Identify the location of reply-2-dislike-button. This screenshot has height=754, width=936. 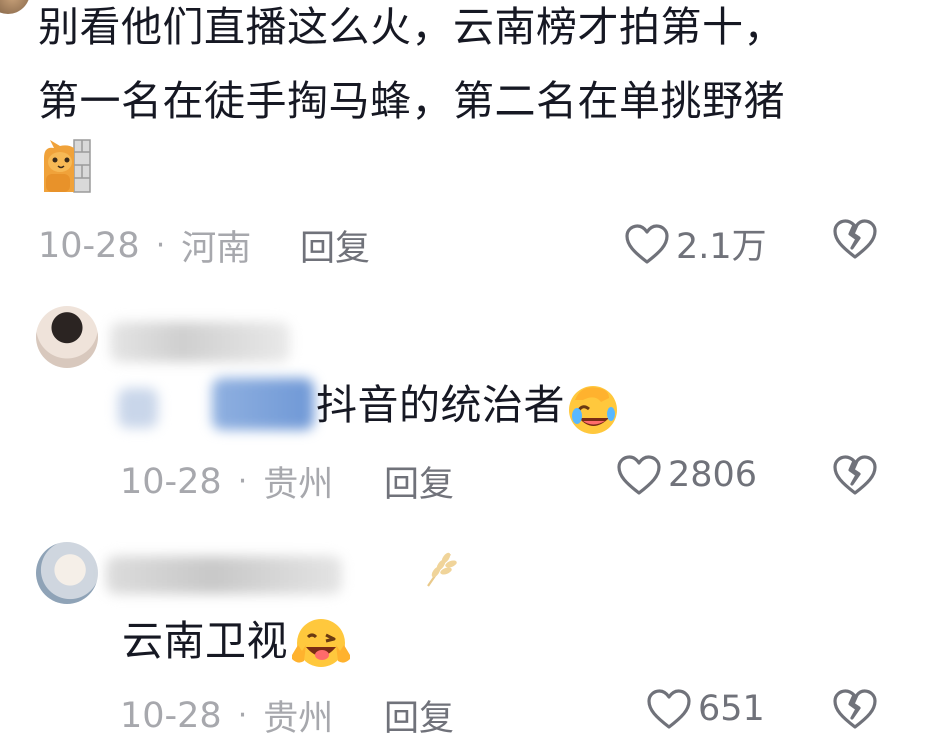
(855, 711).